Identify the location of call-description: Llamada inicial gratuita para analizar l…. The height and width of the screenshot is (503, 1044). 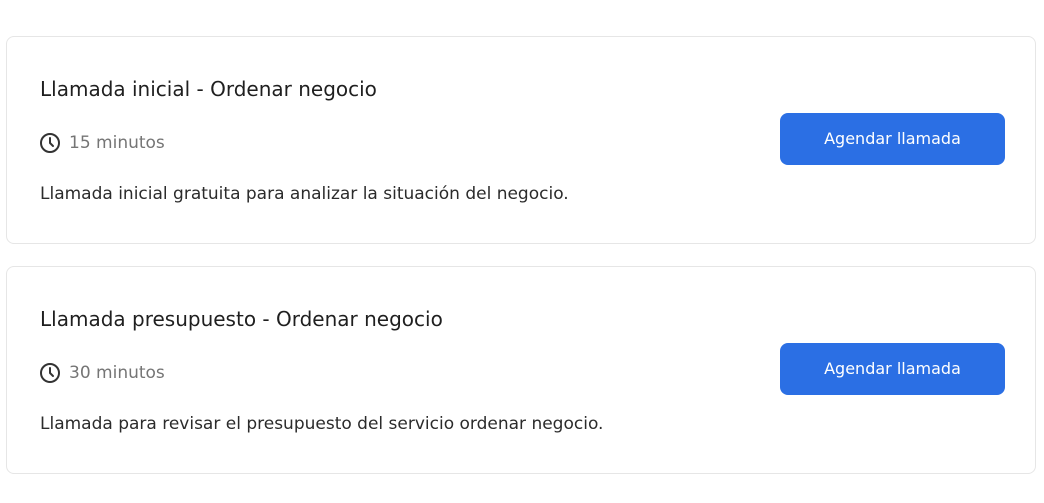
(304, 194).